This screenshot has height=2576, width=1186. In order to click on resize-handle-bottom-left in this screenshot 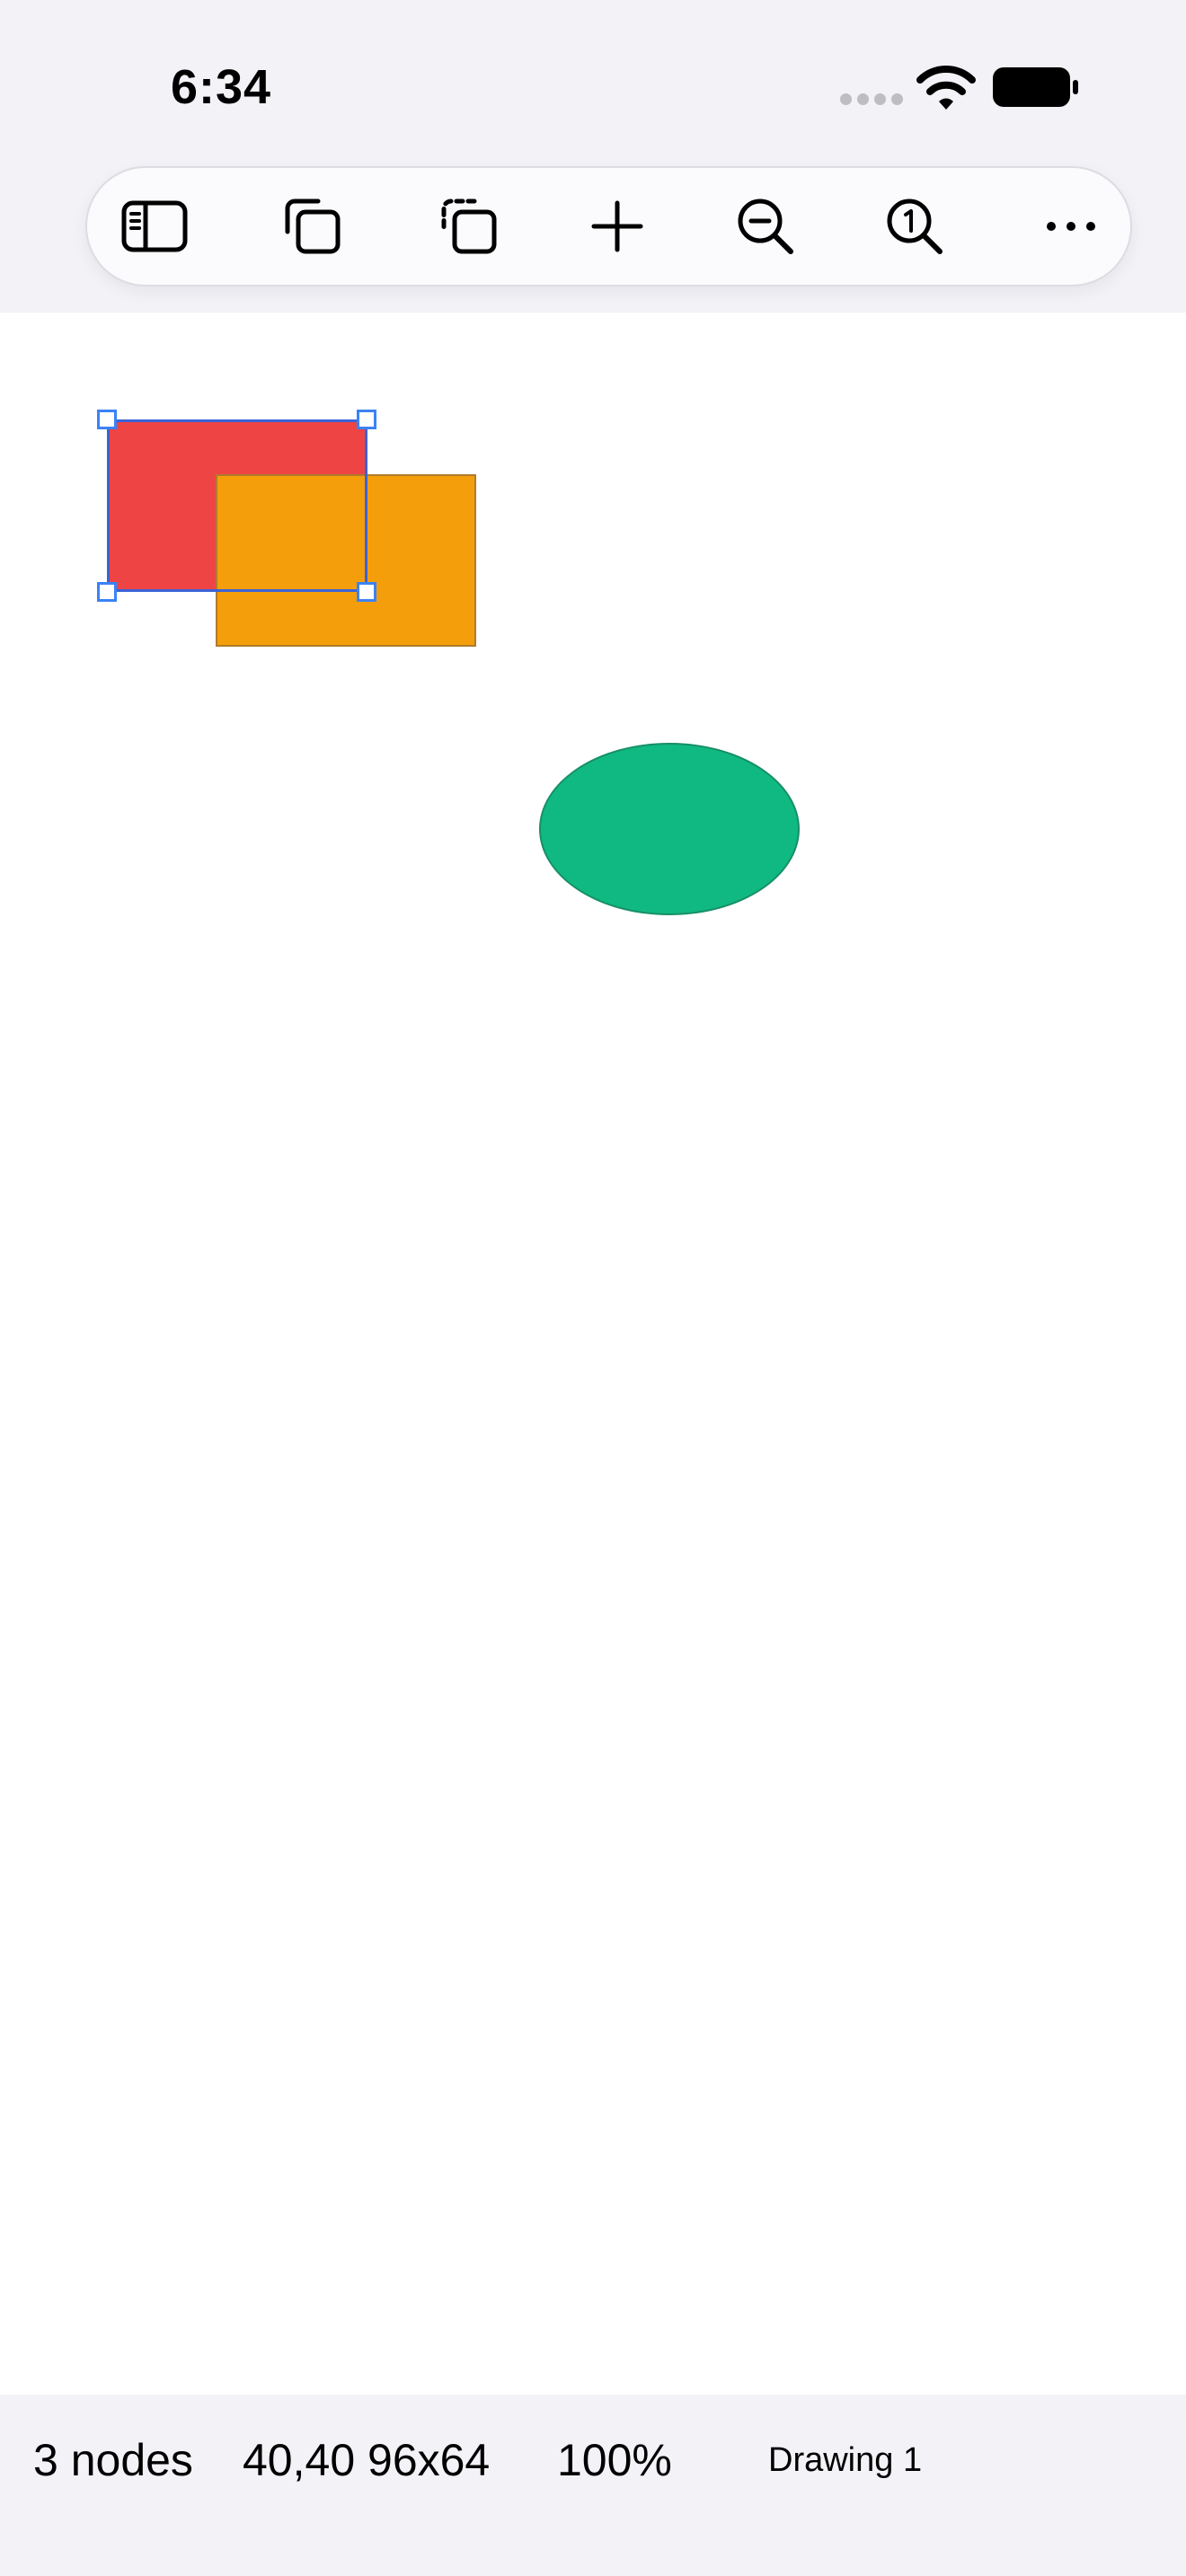, I will do `click(107, 592)`.